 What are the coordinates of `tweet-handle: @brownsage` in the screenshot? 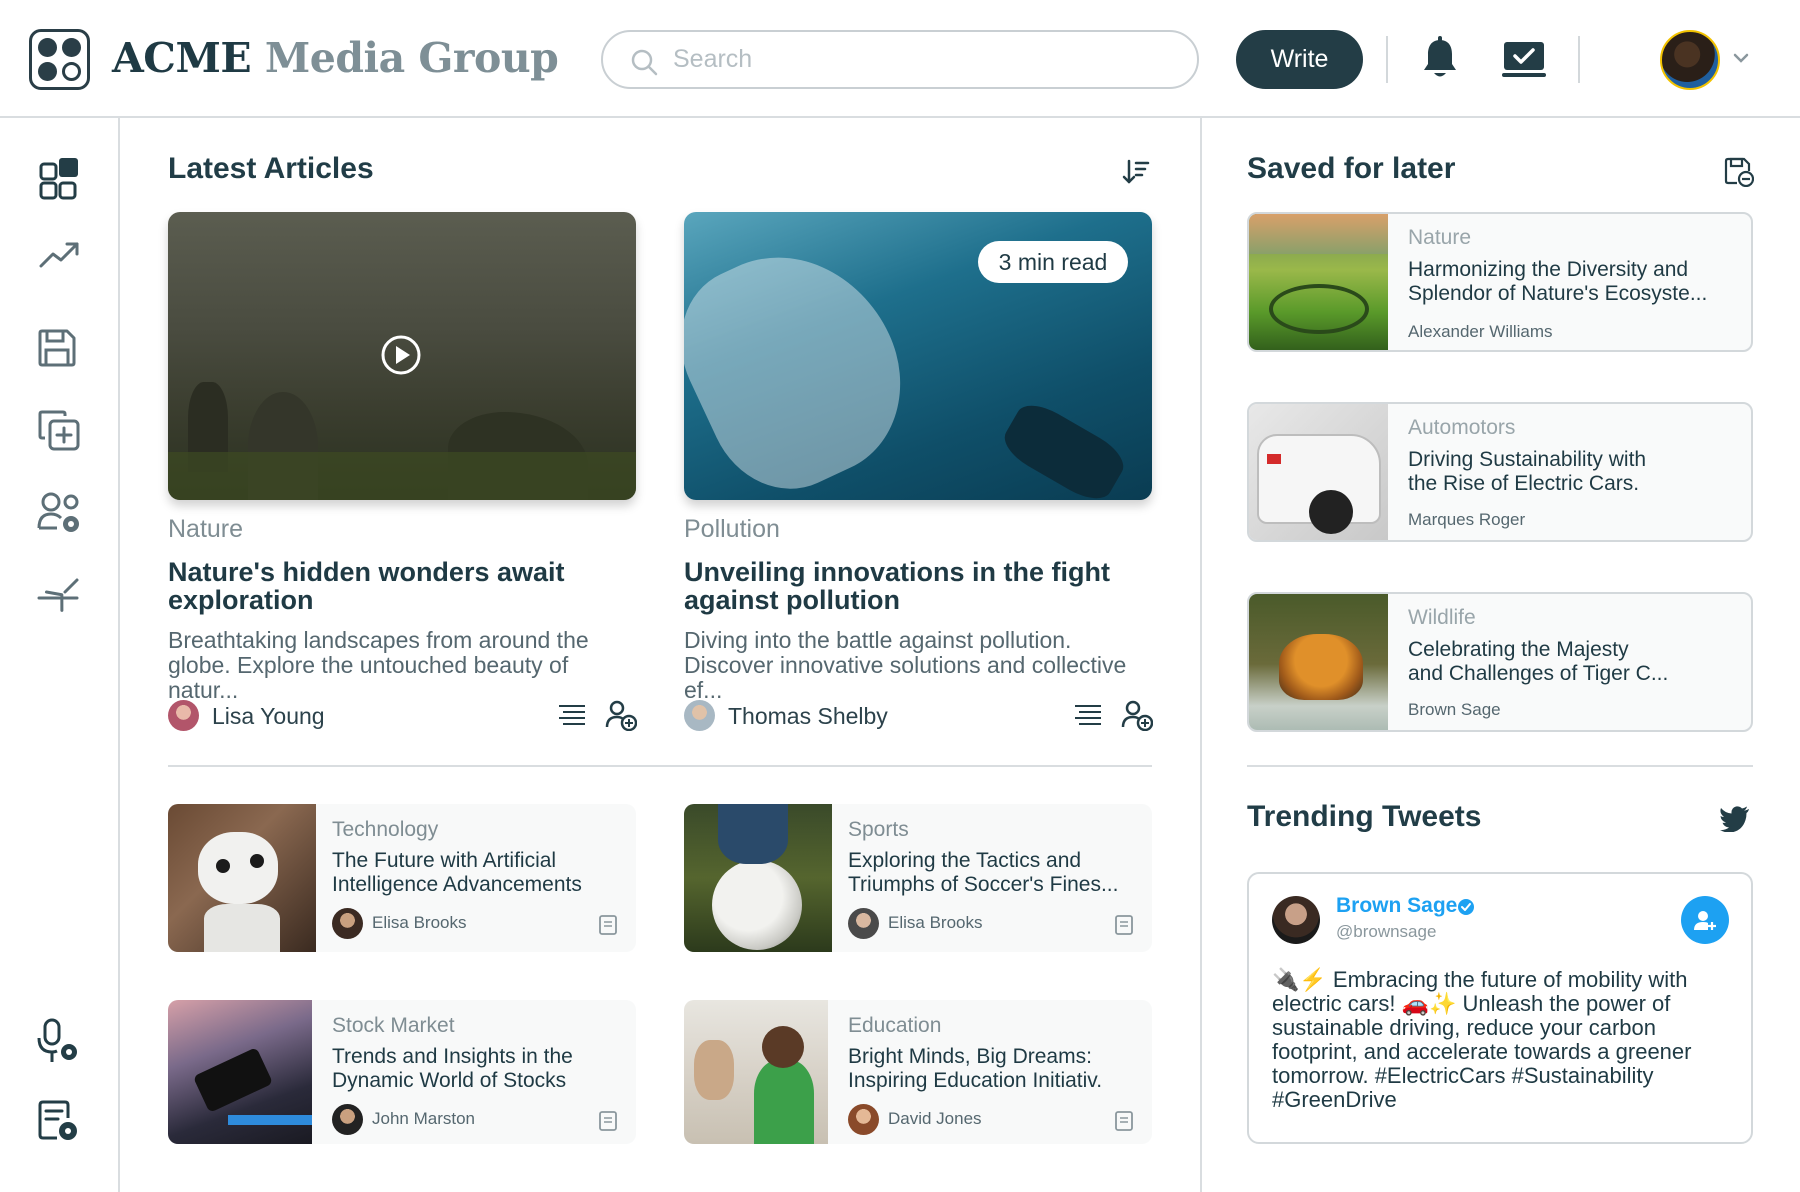 It's located at (1386, 932).